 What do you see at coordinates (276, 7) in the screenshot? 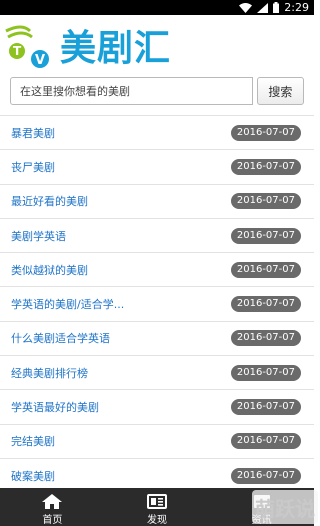
I see `battery-icon` at bounding box center [276, 7].